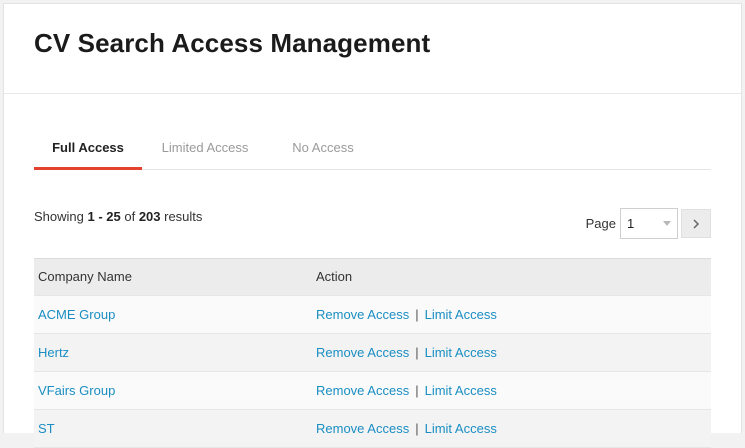  What do you see at coordinates (334, 276) in the screenshot?
I see `column-header-action: Action` at bounding box center [334, 276].